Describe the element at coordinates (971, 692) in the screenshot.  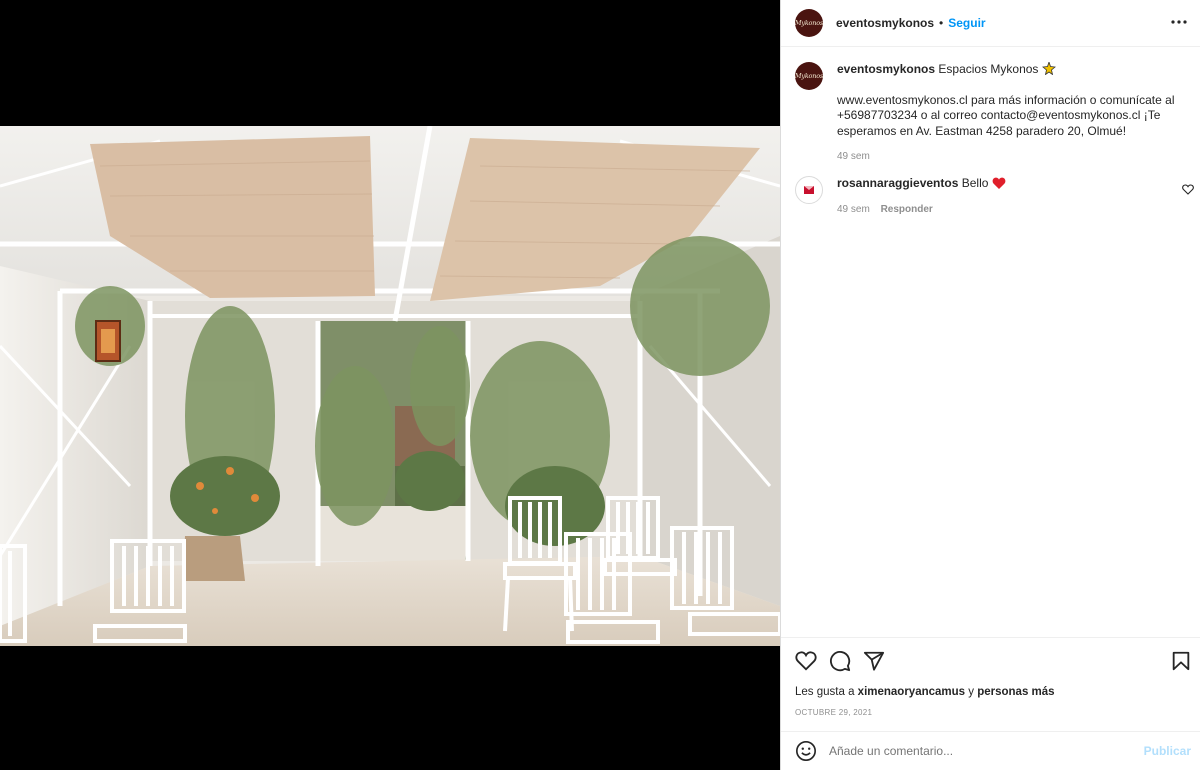
I see `likes-joiner: y` at that location.